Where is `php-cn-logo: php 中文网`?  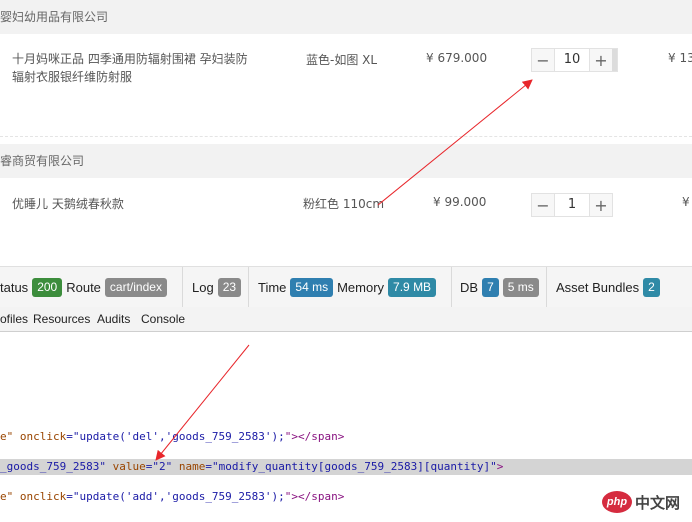
php-cn-logo: php 中文网 is located at coordinates (645, 502).